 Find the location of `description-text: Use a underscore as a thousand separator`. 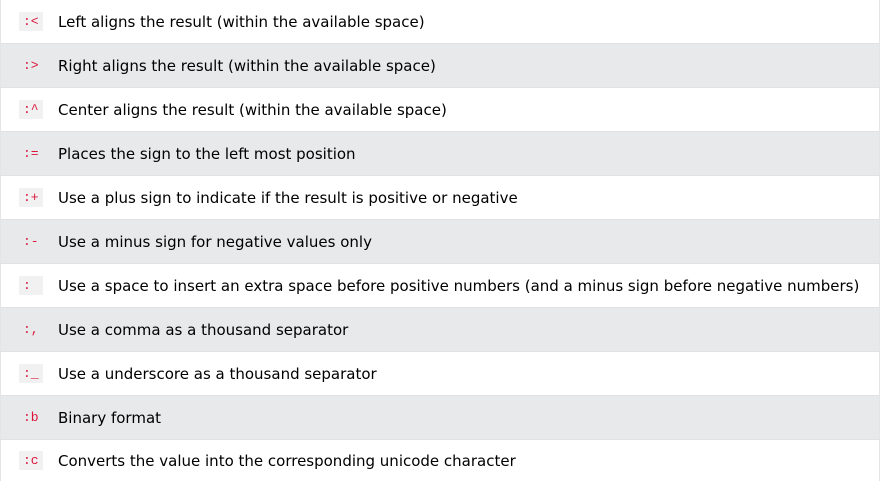

description-text: Use a underscore as a thousand separator is located at coordinates (217, 373).